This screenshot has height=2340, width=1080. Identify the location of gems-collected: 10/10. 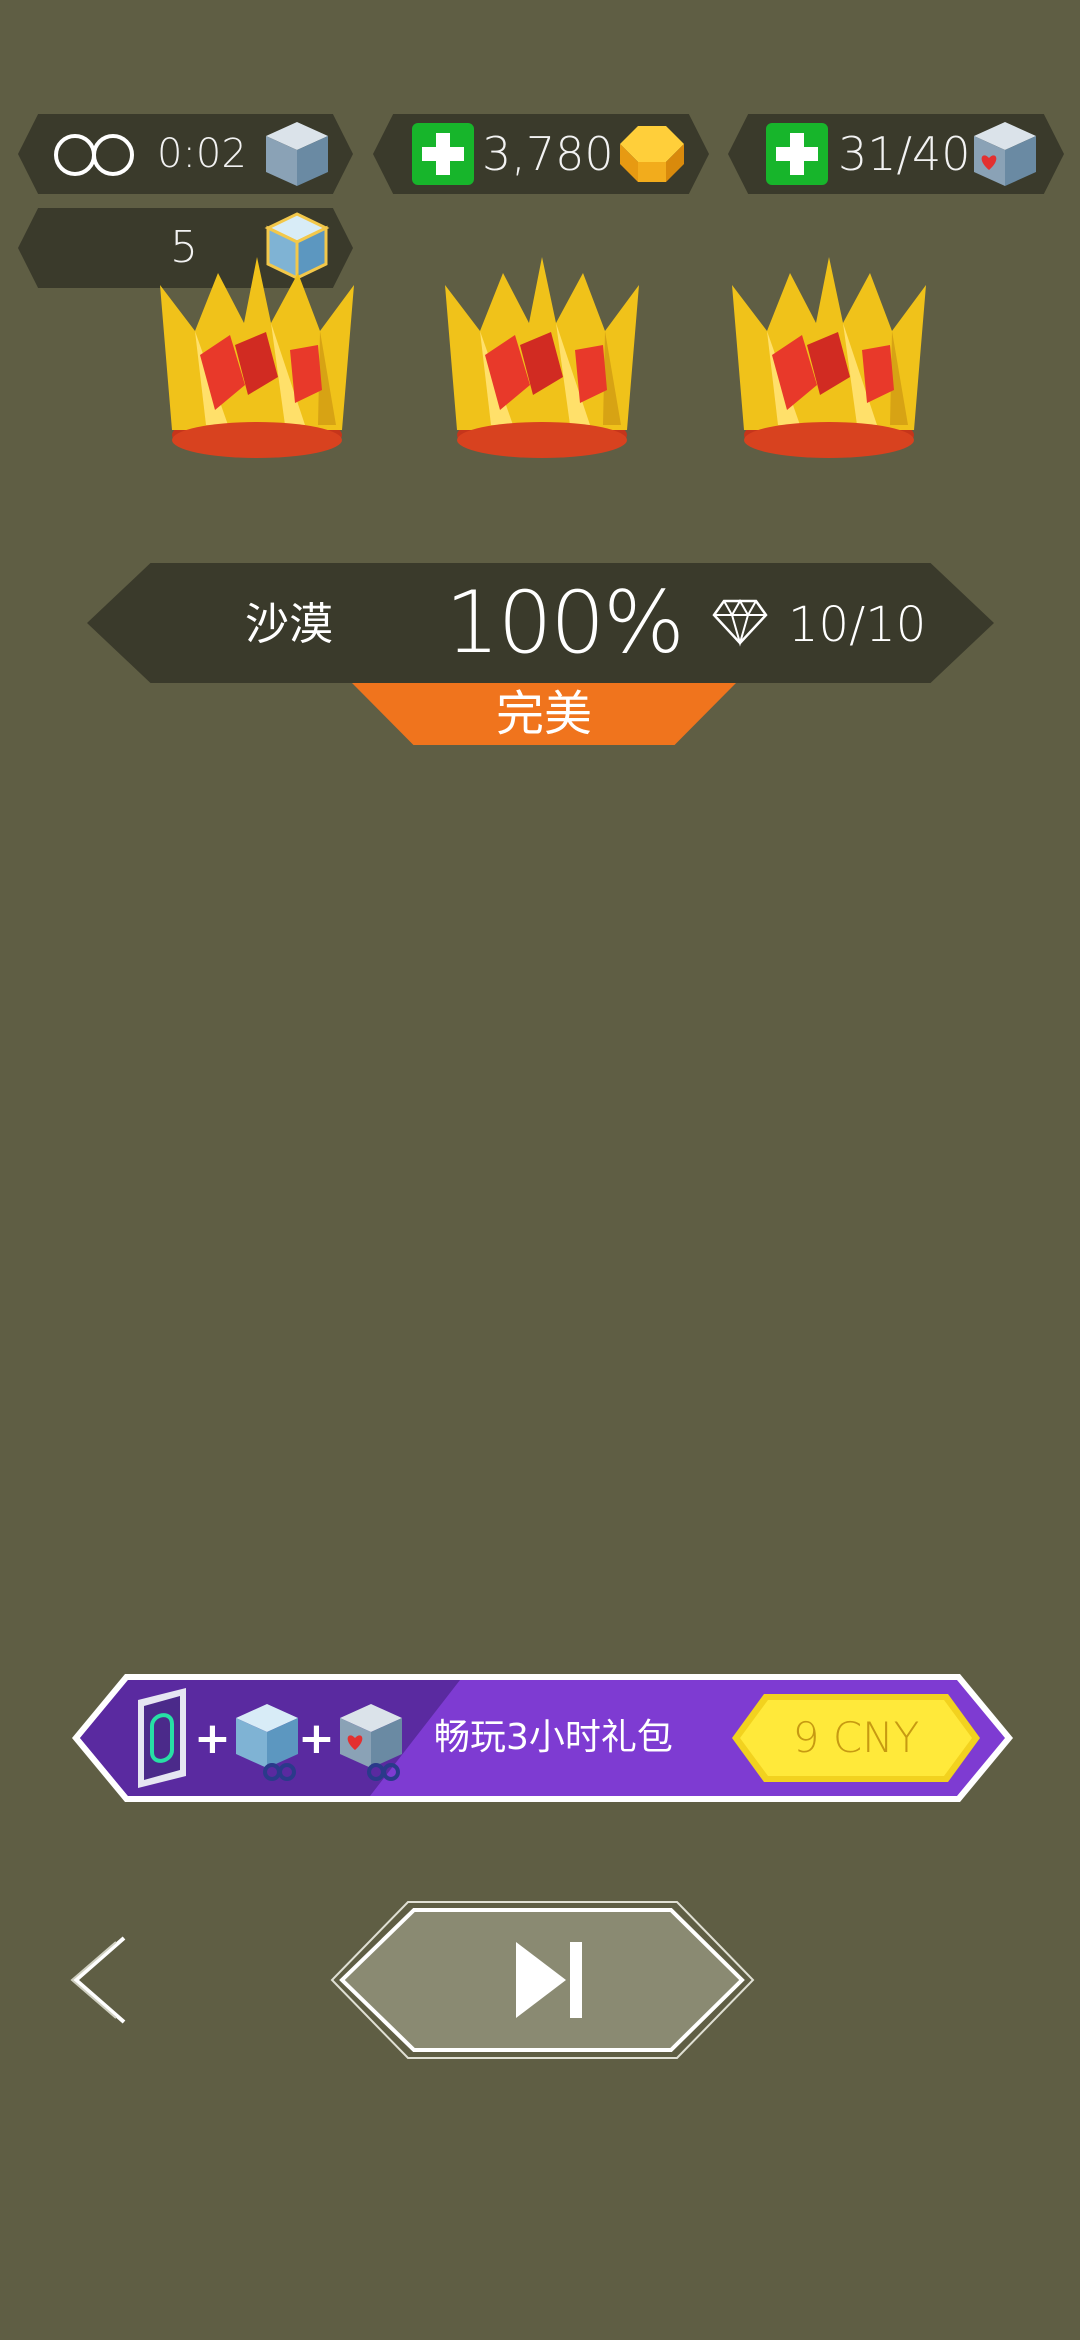
(857, 625).